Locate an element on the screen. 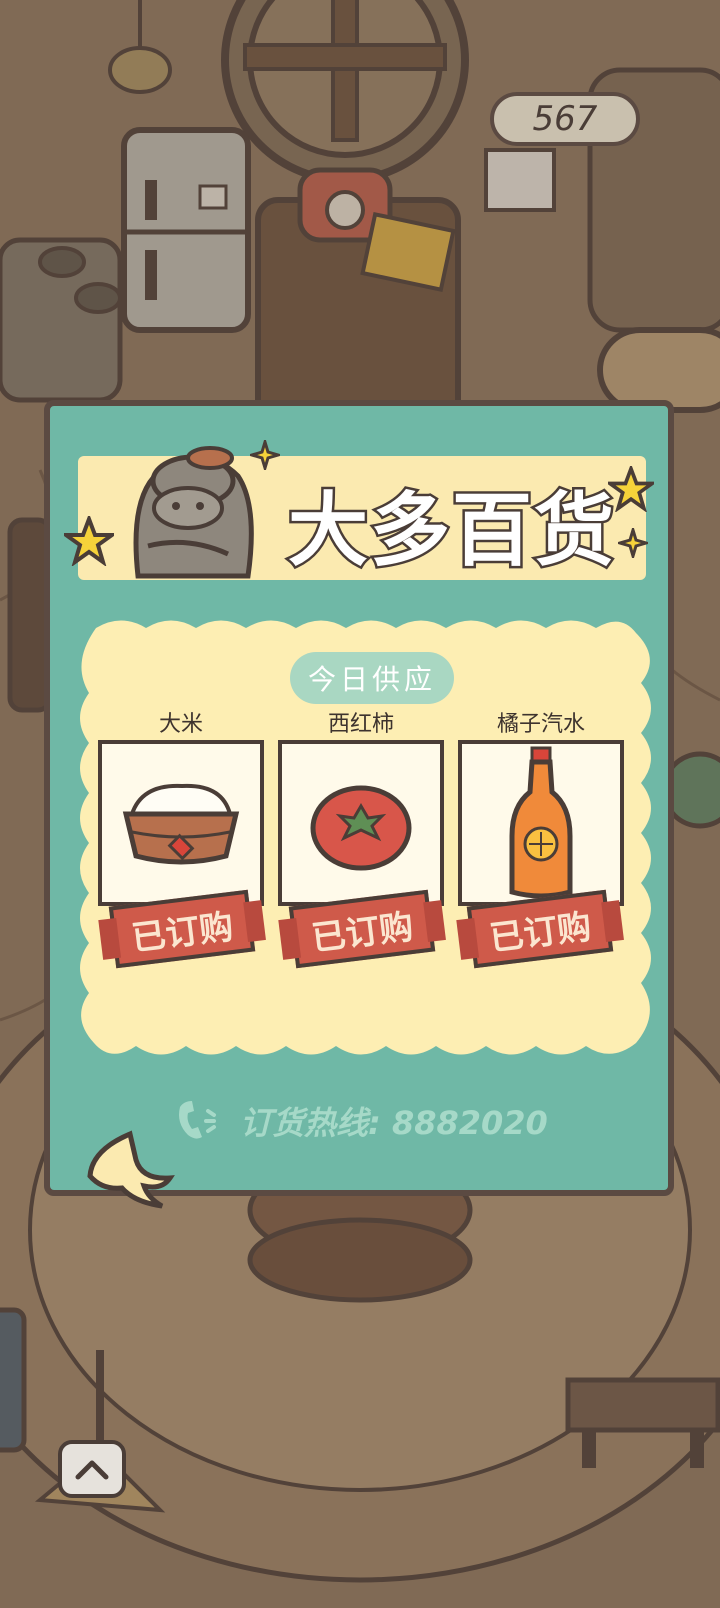  expand-button is located at coordinates (92, 1469).